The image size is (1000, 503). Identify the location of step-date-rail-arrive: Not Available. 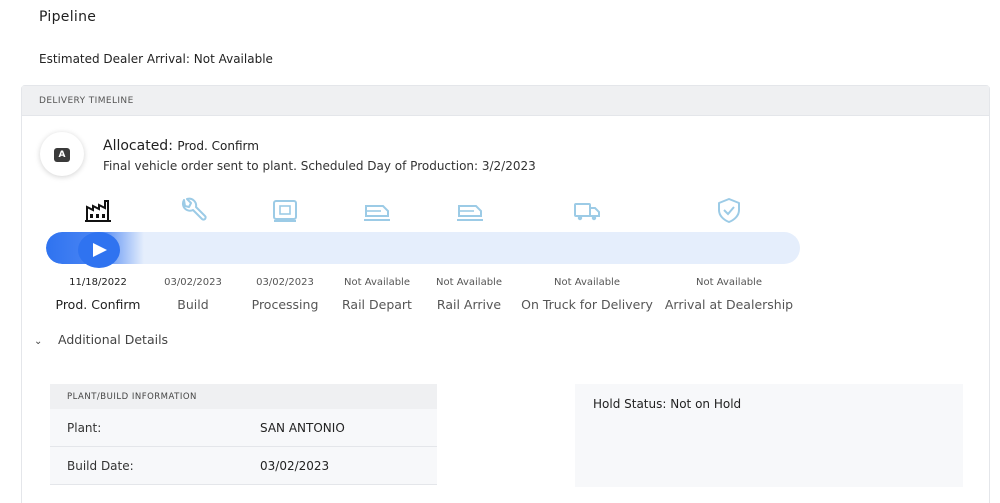
(469, 282).